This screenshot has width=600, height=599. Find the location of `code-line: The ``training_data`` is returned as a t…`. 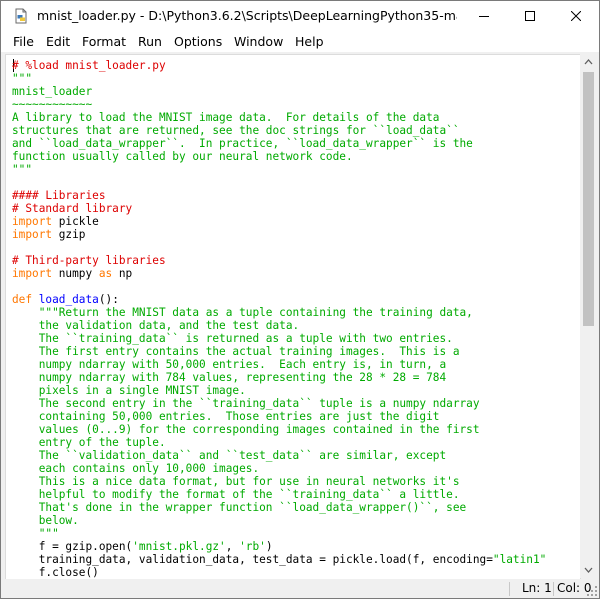

code-line: The ``training_data`` is returned as a t… is located at coordinates (232, 338).